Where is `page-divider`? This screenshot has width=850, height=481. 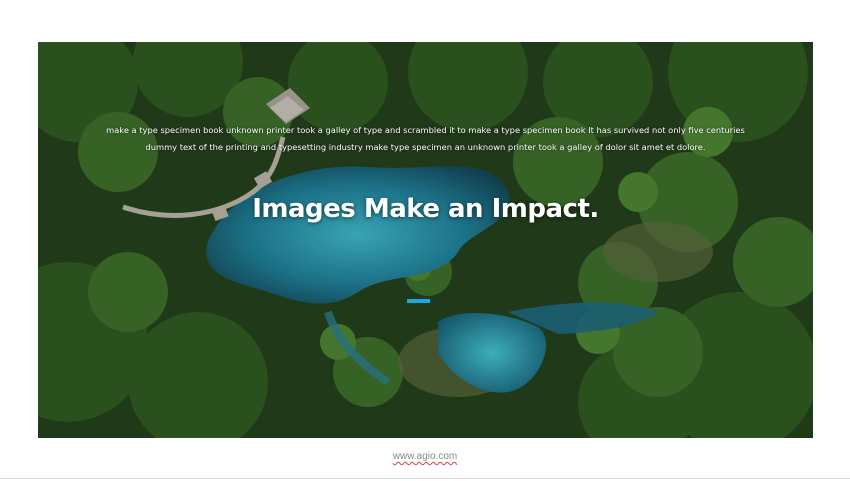 page-divider is located at coordinates (425, 478).